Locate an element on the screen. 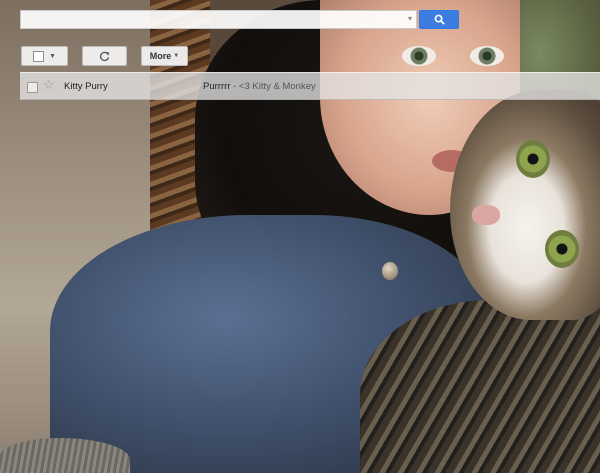 This screenshot has width=600, height=473. caret-down-icon: ▾ is located at coordinates (410, 18).